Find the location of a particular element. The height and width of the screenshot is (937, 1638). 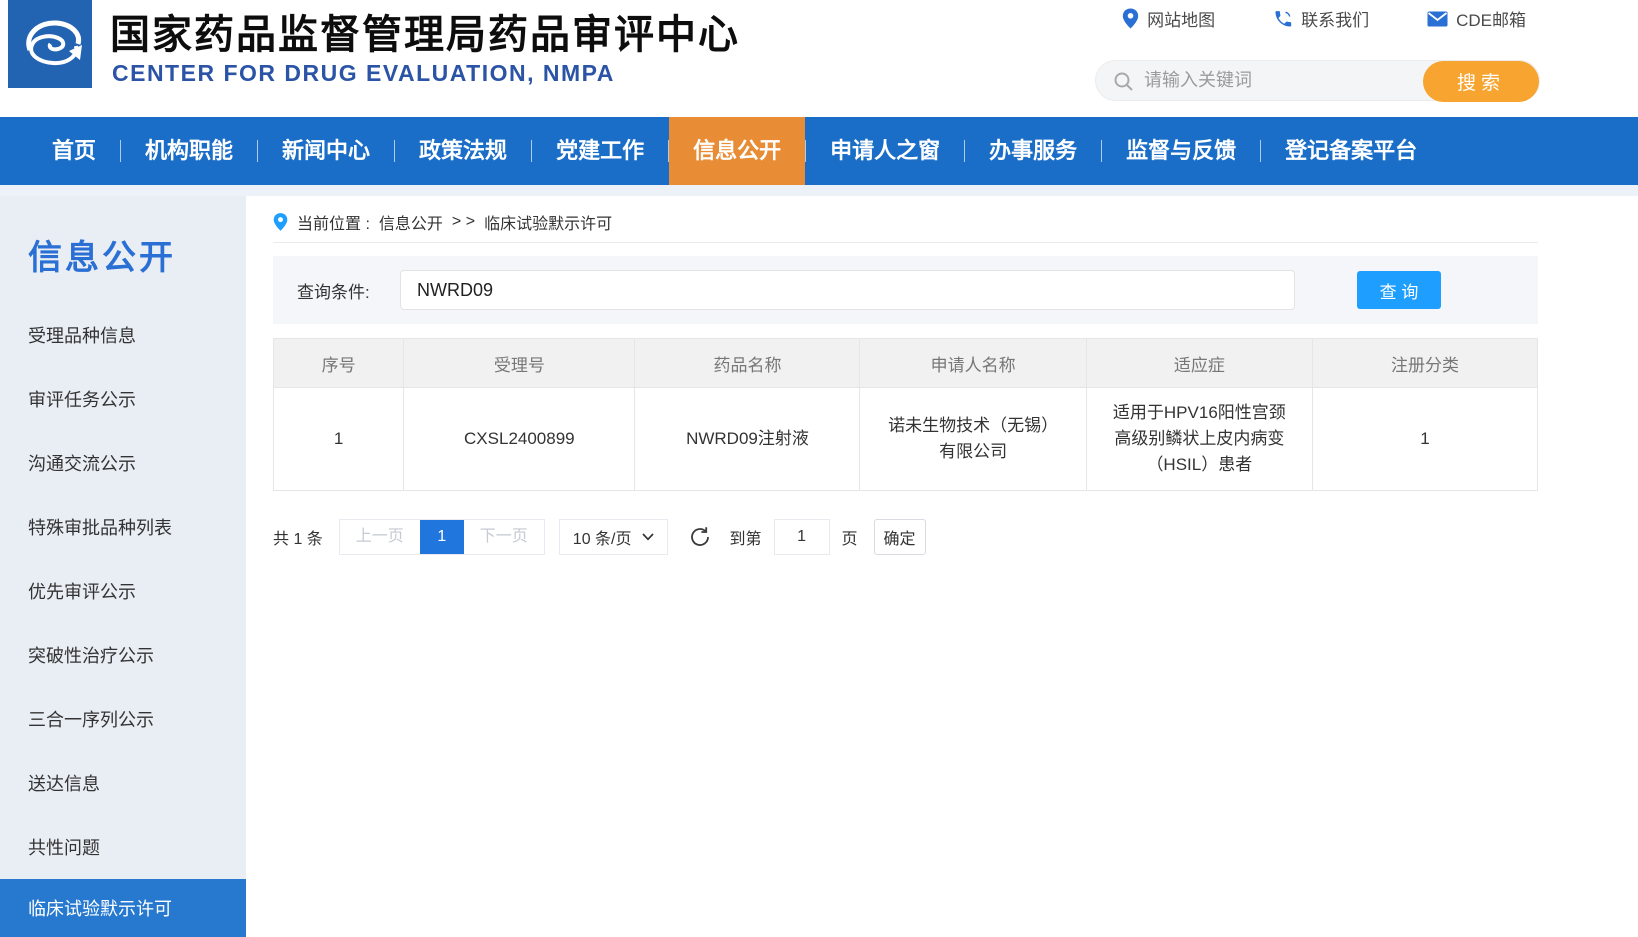

next-page-button: 下一页 is located at coordinates (504, 537).